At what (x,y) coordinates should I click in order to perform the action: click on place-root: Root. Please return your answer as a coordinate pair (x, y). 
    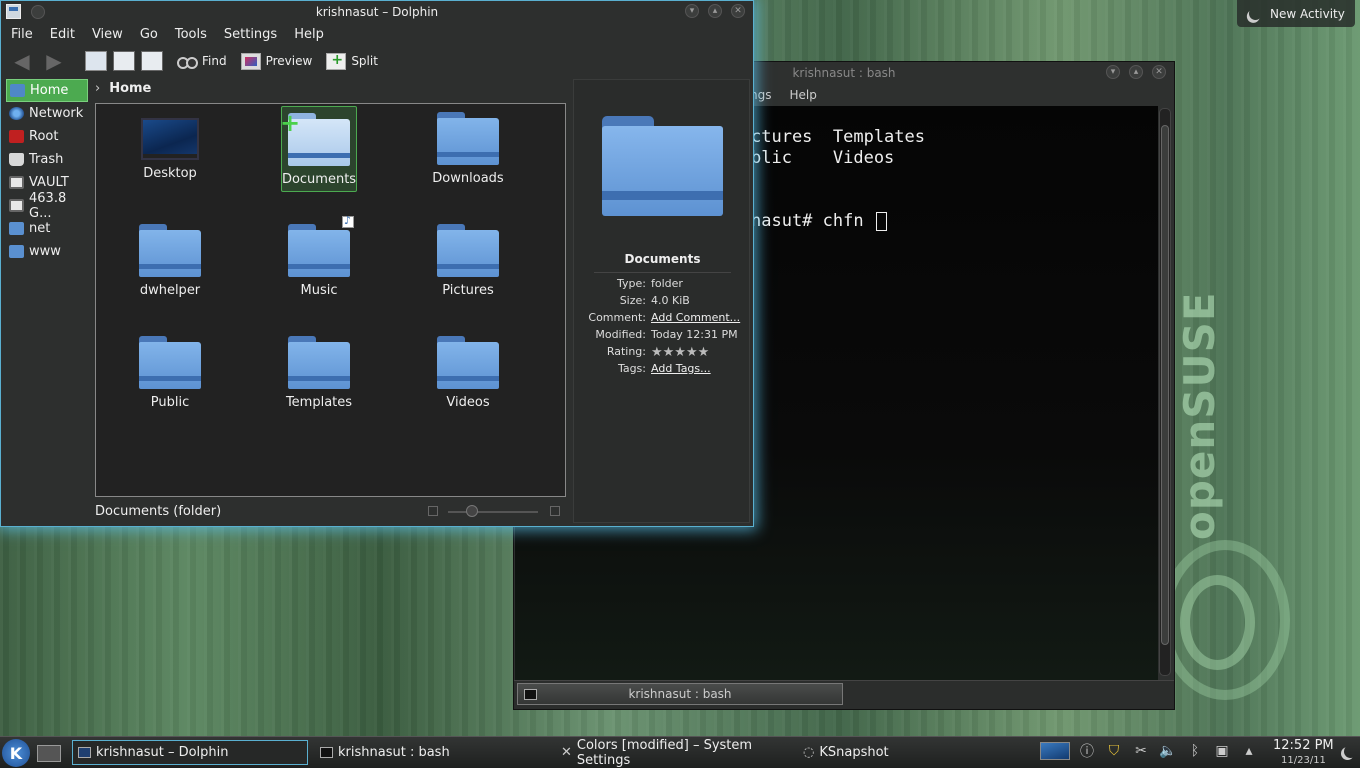
    Looking at the image, I should click on (47, 136).